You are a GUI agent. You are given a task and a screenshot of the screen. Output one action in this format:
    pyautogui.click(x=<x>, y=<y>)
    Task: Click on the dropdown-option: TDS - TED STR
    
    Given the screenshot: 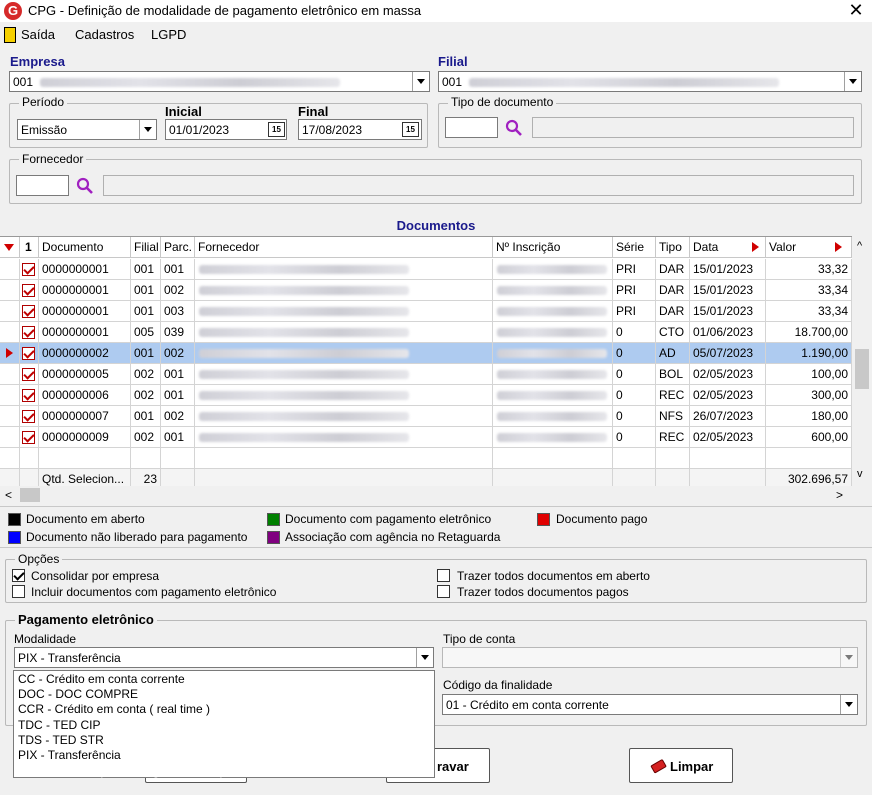 What is the action you would take?
    pyautogui.click(x=61, y=740)
    